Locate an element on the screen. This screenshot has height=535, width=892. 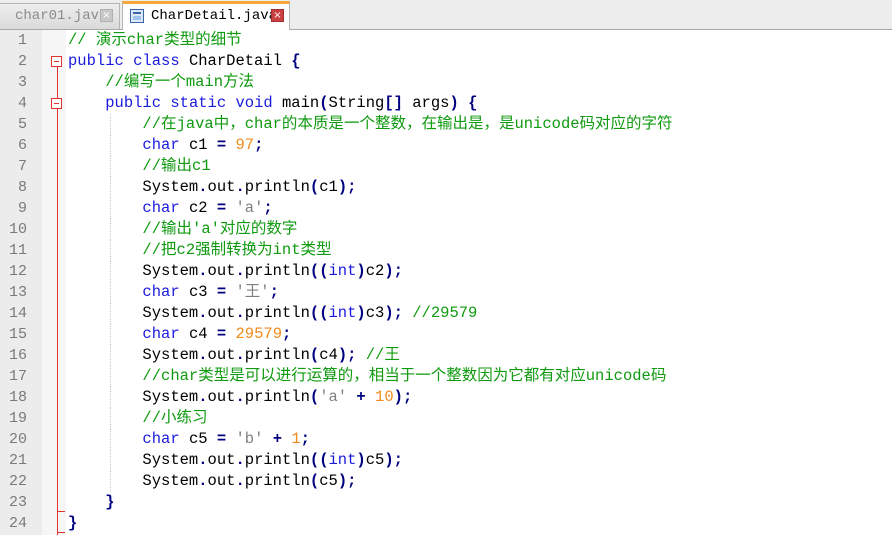
code-line: 1 // 演示char类型的细节 is located at coordinates (446, 40).